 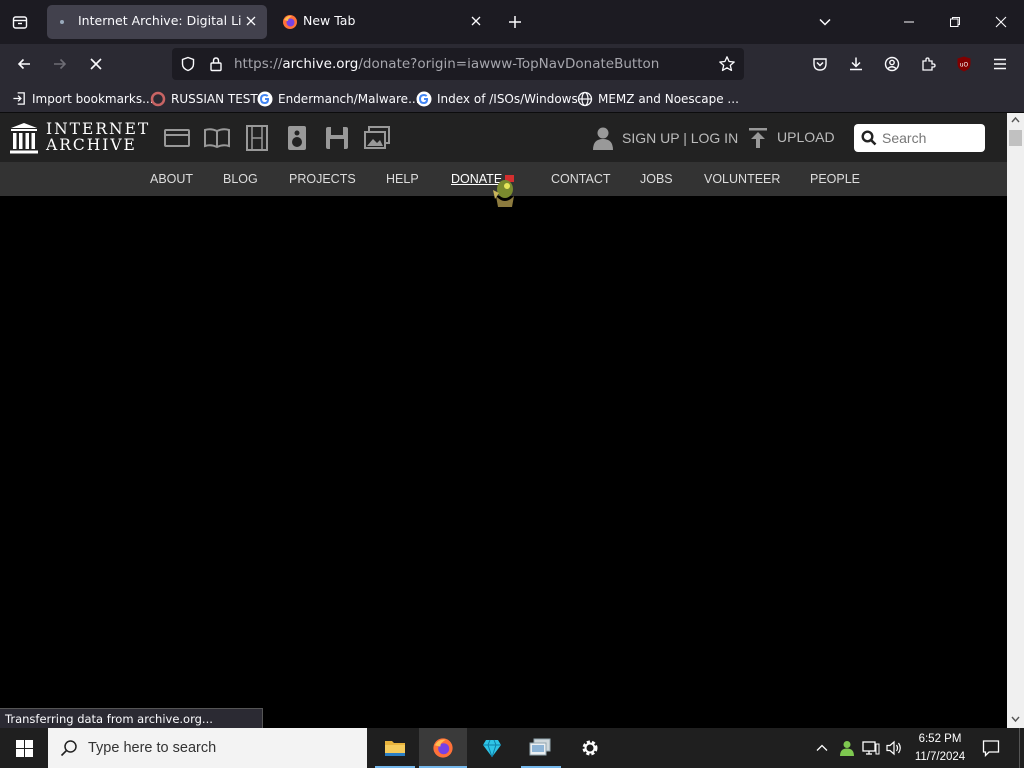 I want to click on bookmark-star-icon, so click(x=727, y=64).